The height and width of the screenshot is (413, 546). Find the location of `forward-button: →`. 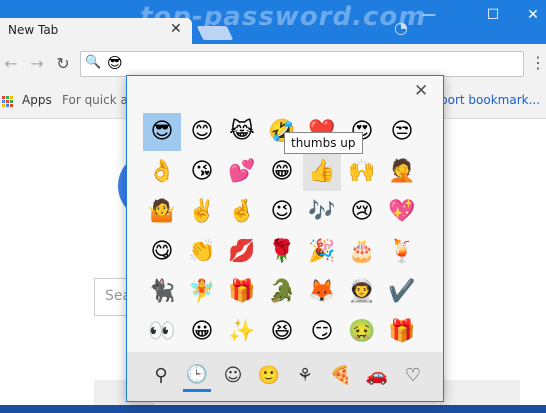

forward-button: → is located at coordinates (37, 64).